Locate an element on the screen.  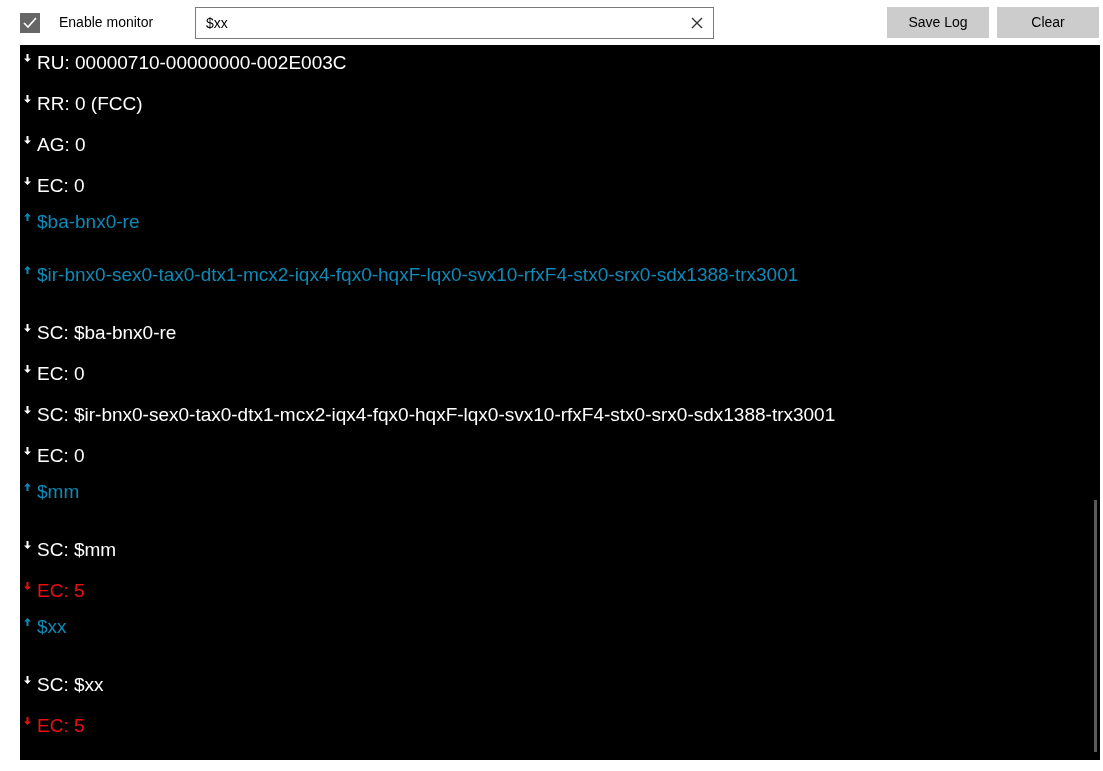
log-line: $ir-bnx0-sex0-tax0-dtx1-mcx2-iqx4-fqx0-hqxF-lqx0-svx10-rfxF4-stx0-srx0-sdx1388-trx3001 is located at coordinates (418, 275).